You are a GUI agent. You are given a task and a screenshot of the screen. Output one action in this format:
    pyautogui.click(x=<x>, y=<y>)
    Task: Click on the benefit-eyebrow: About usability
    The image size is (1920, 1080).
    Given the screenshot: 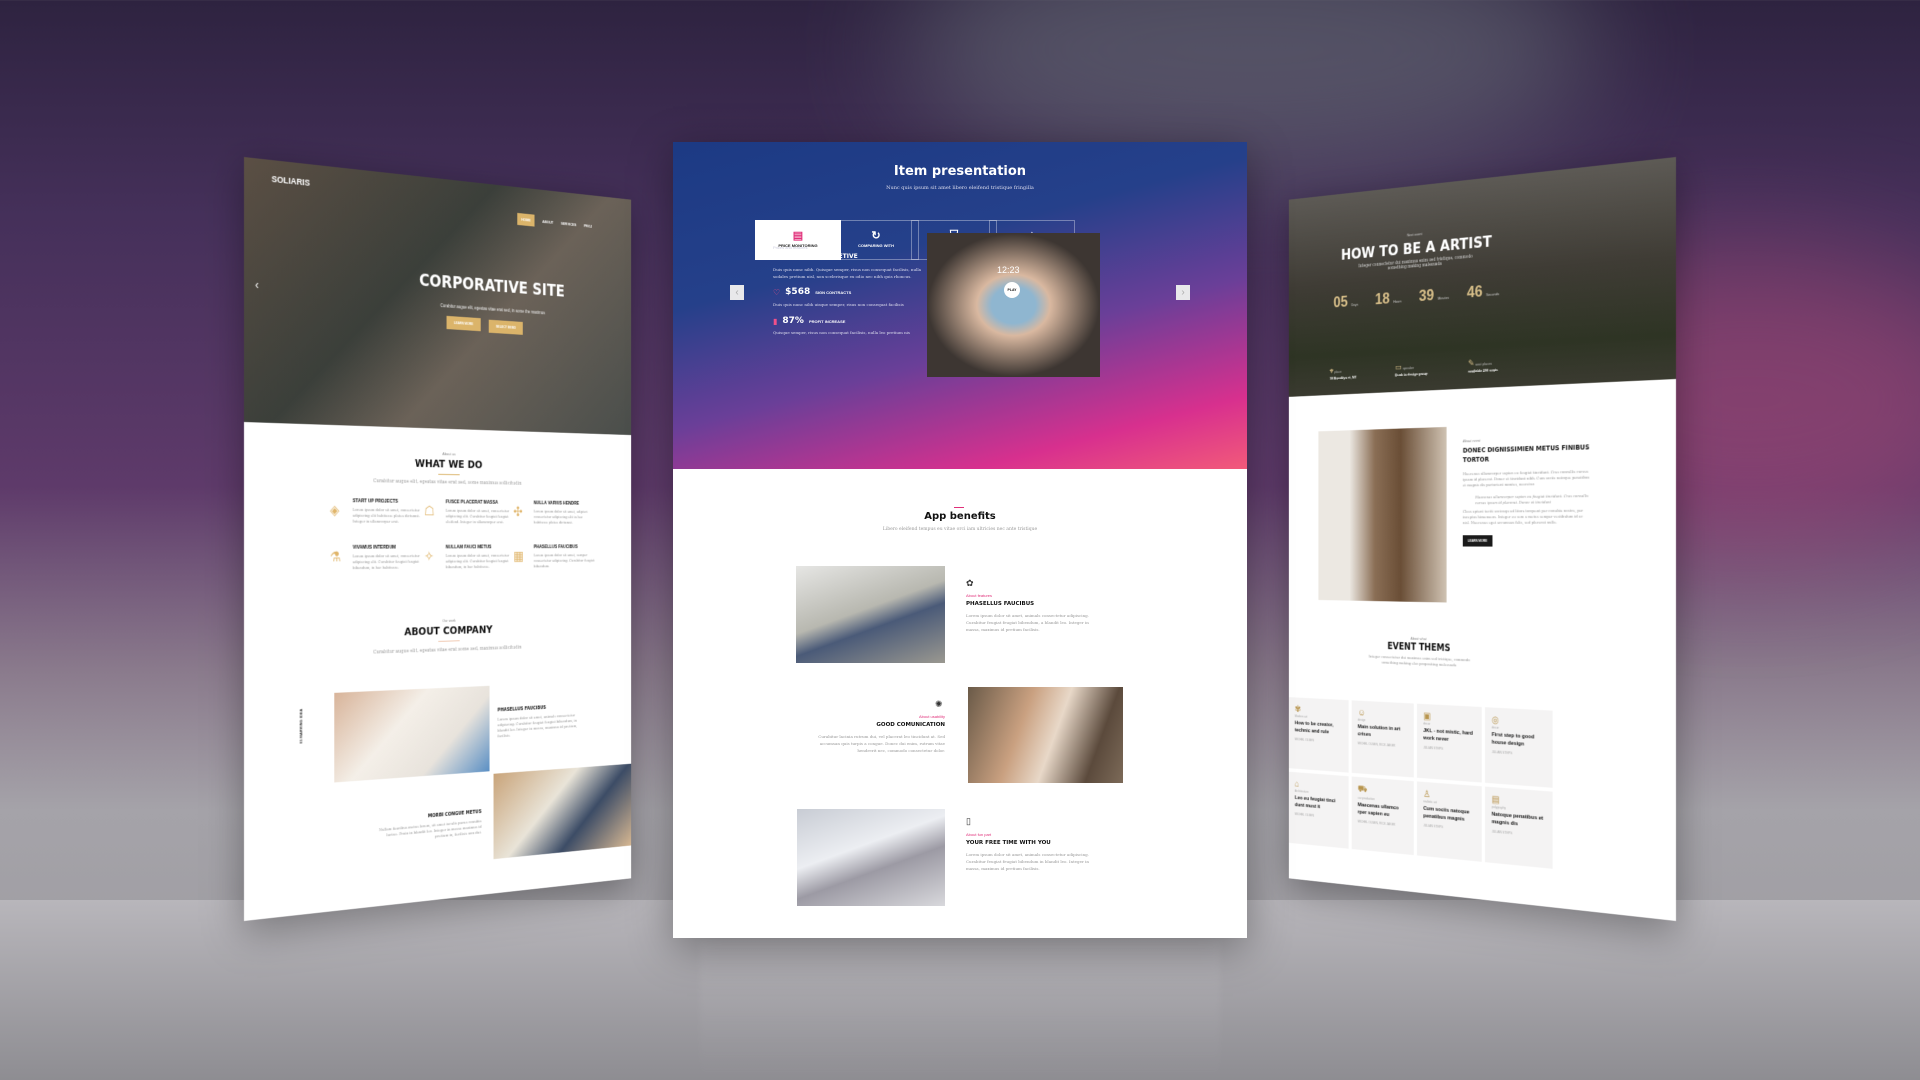 What is the action you would take?
    pyautogui.click(x=931, y=716)
    